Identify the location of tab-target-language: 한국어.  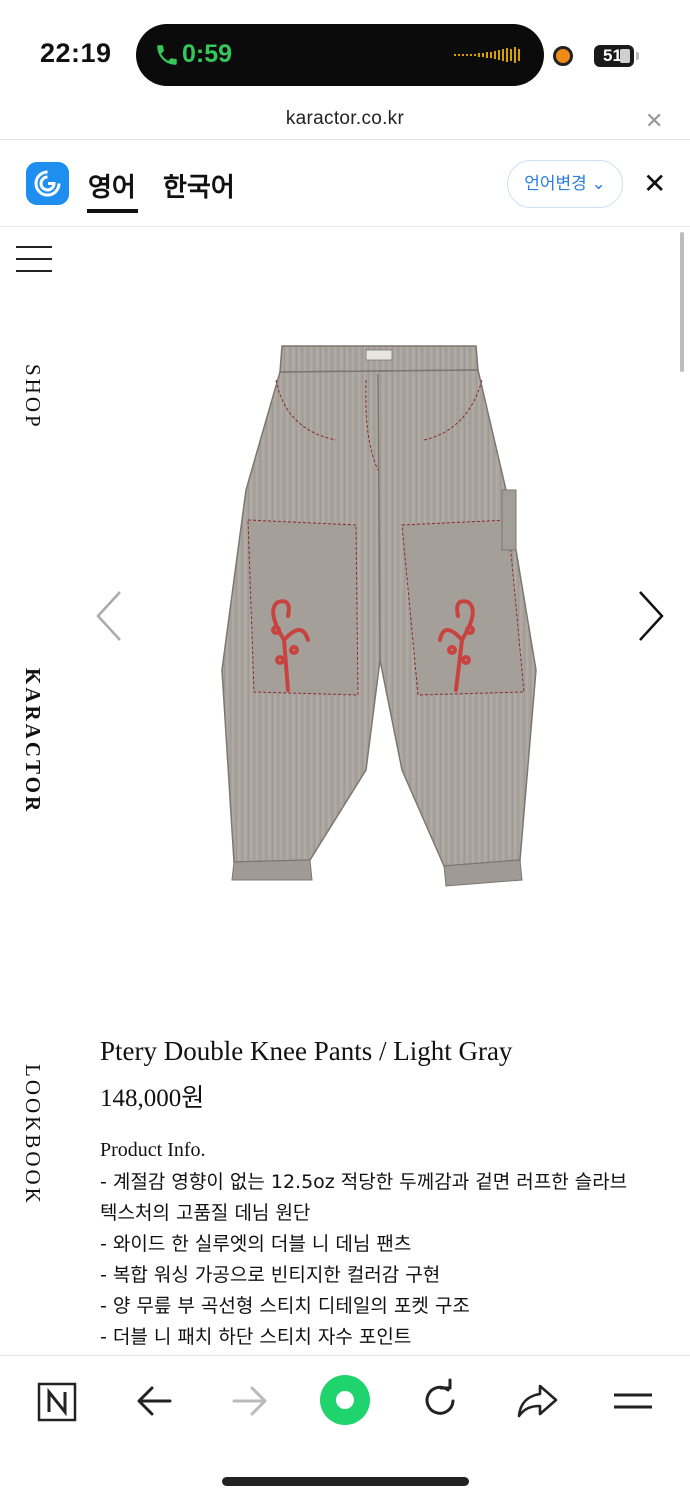
(199, 185).